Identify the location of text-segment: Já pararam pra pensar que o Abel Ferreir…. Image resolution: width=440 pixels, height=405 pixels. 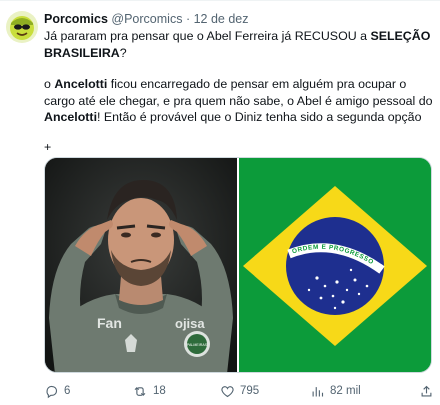
(207, 36).